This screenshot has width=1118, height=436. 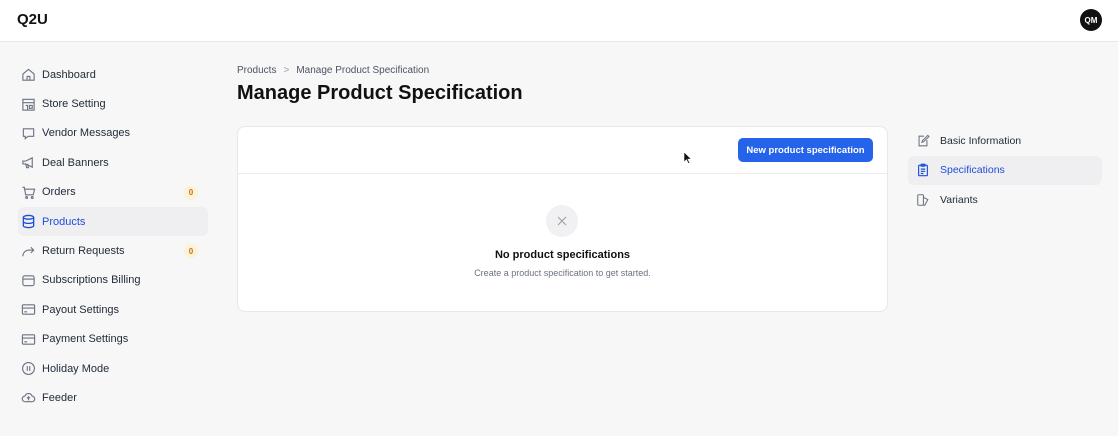 I want to click on sidebar-item-store-setting: Store Setting, so click(x=113, y=103).